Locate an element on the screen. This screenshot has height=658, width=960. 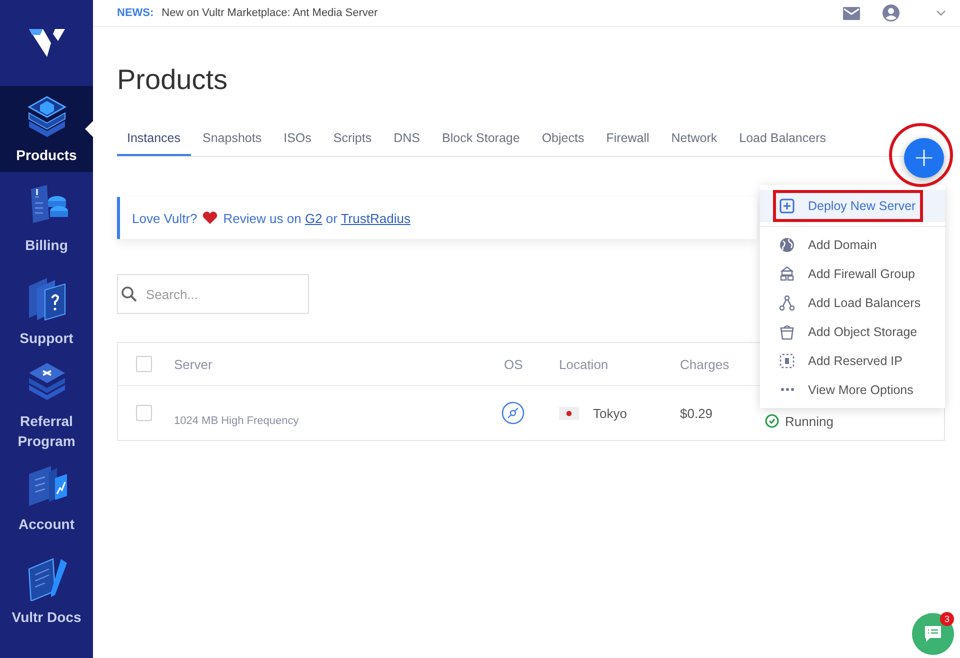
globe-icon is located at coordinates (787, 244).